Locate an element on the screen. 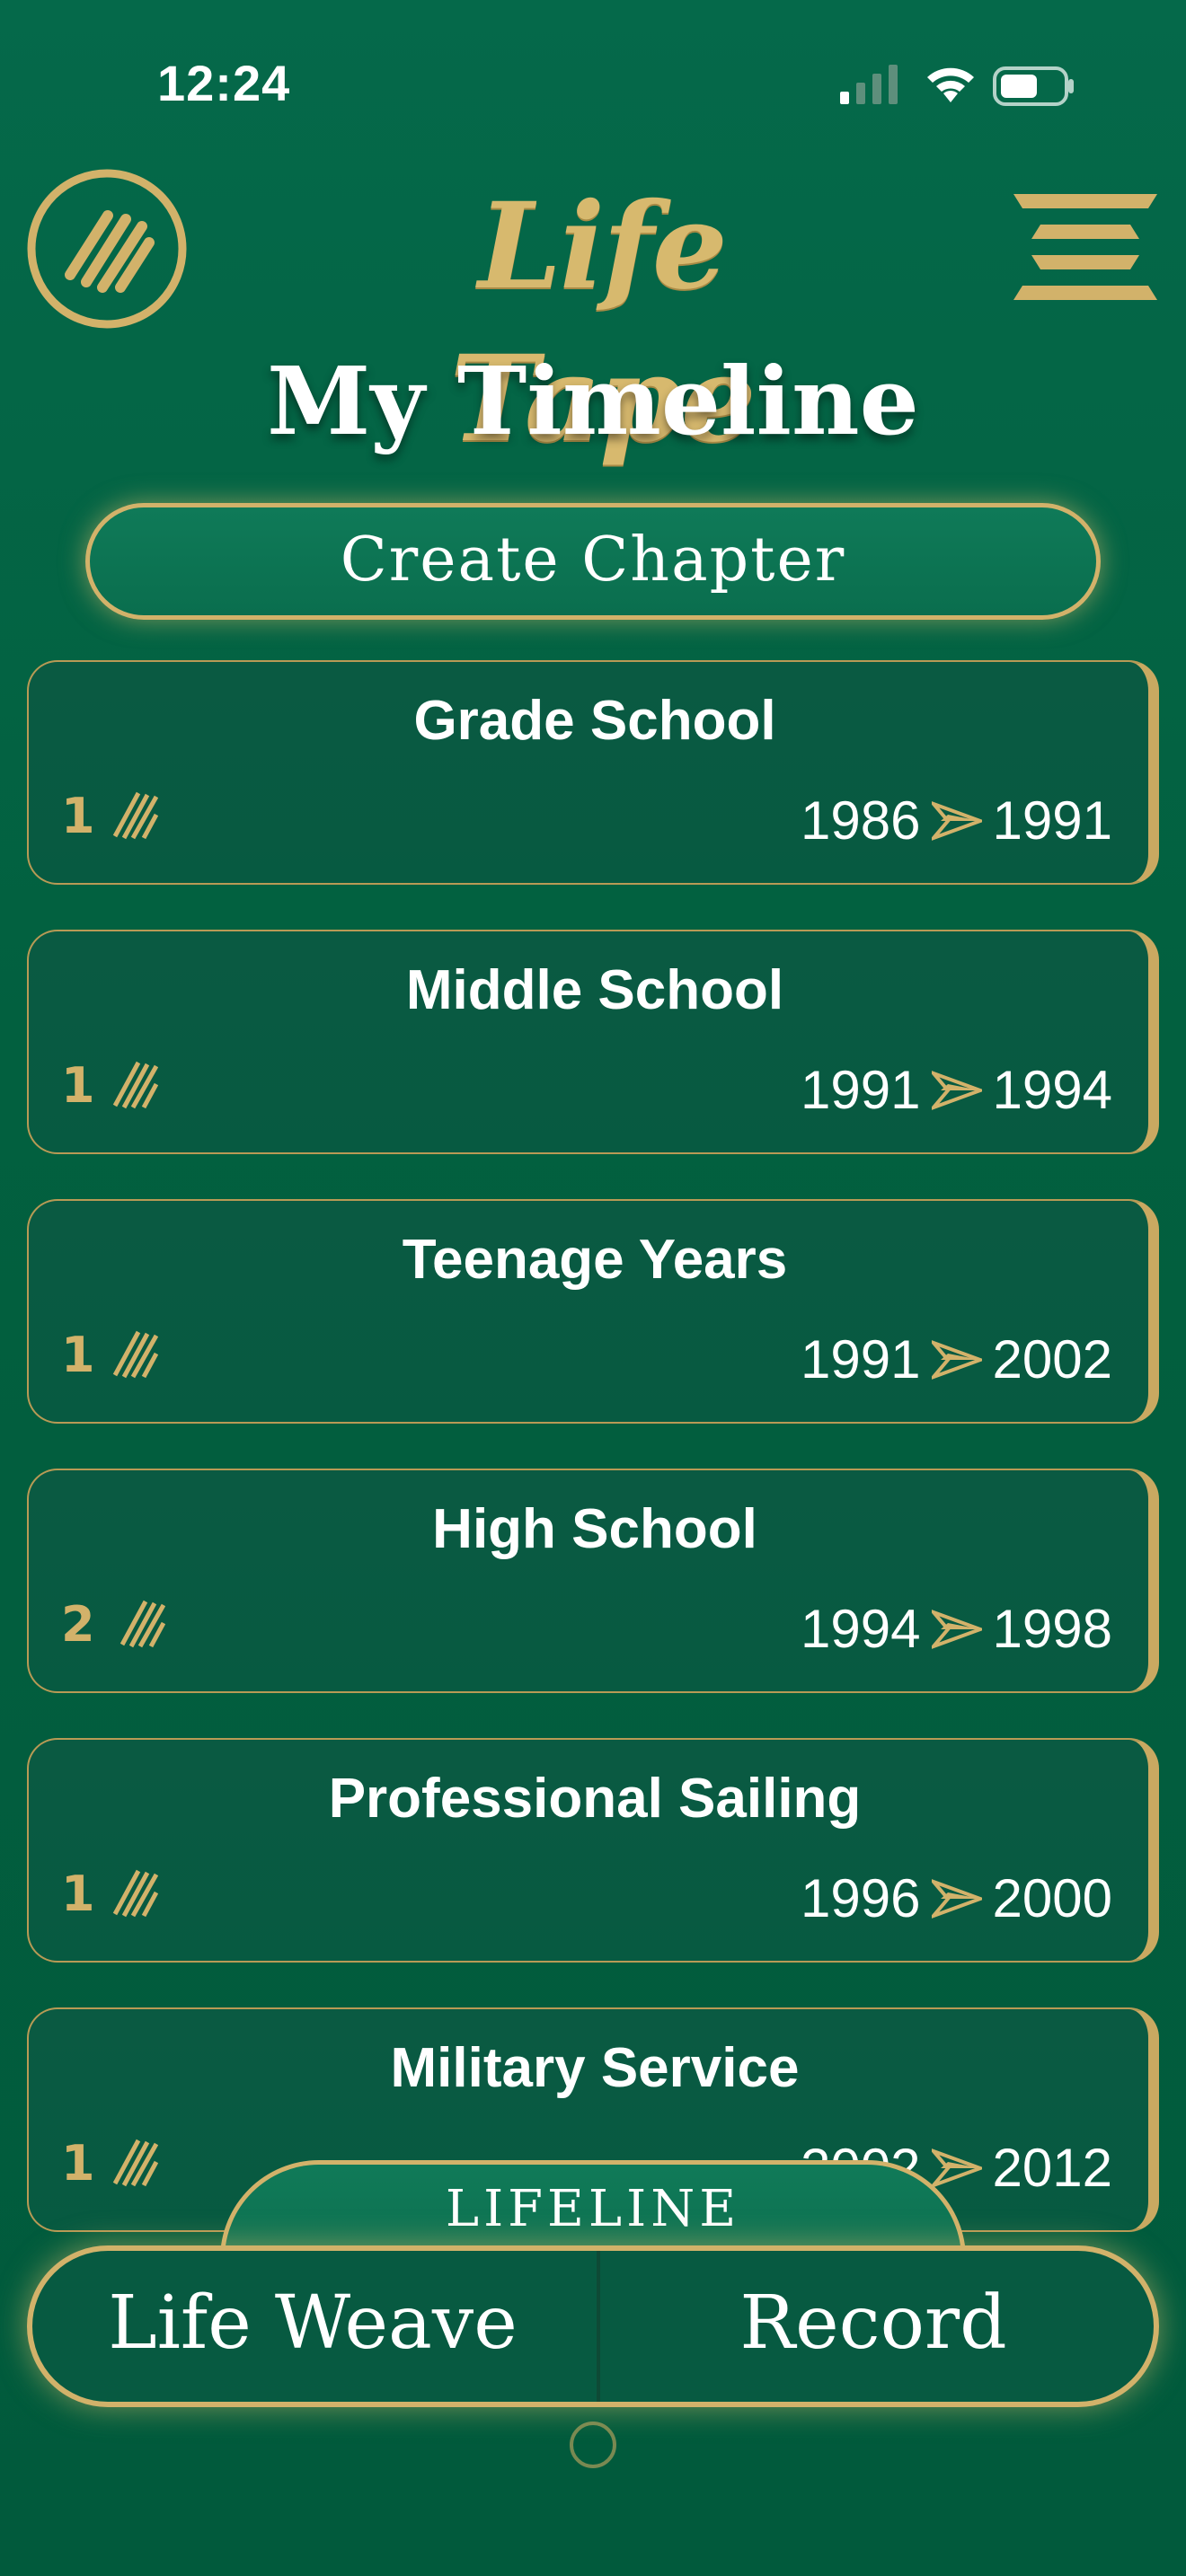  signal-icon is located at coordinates (869, 84).